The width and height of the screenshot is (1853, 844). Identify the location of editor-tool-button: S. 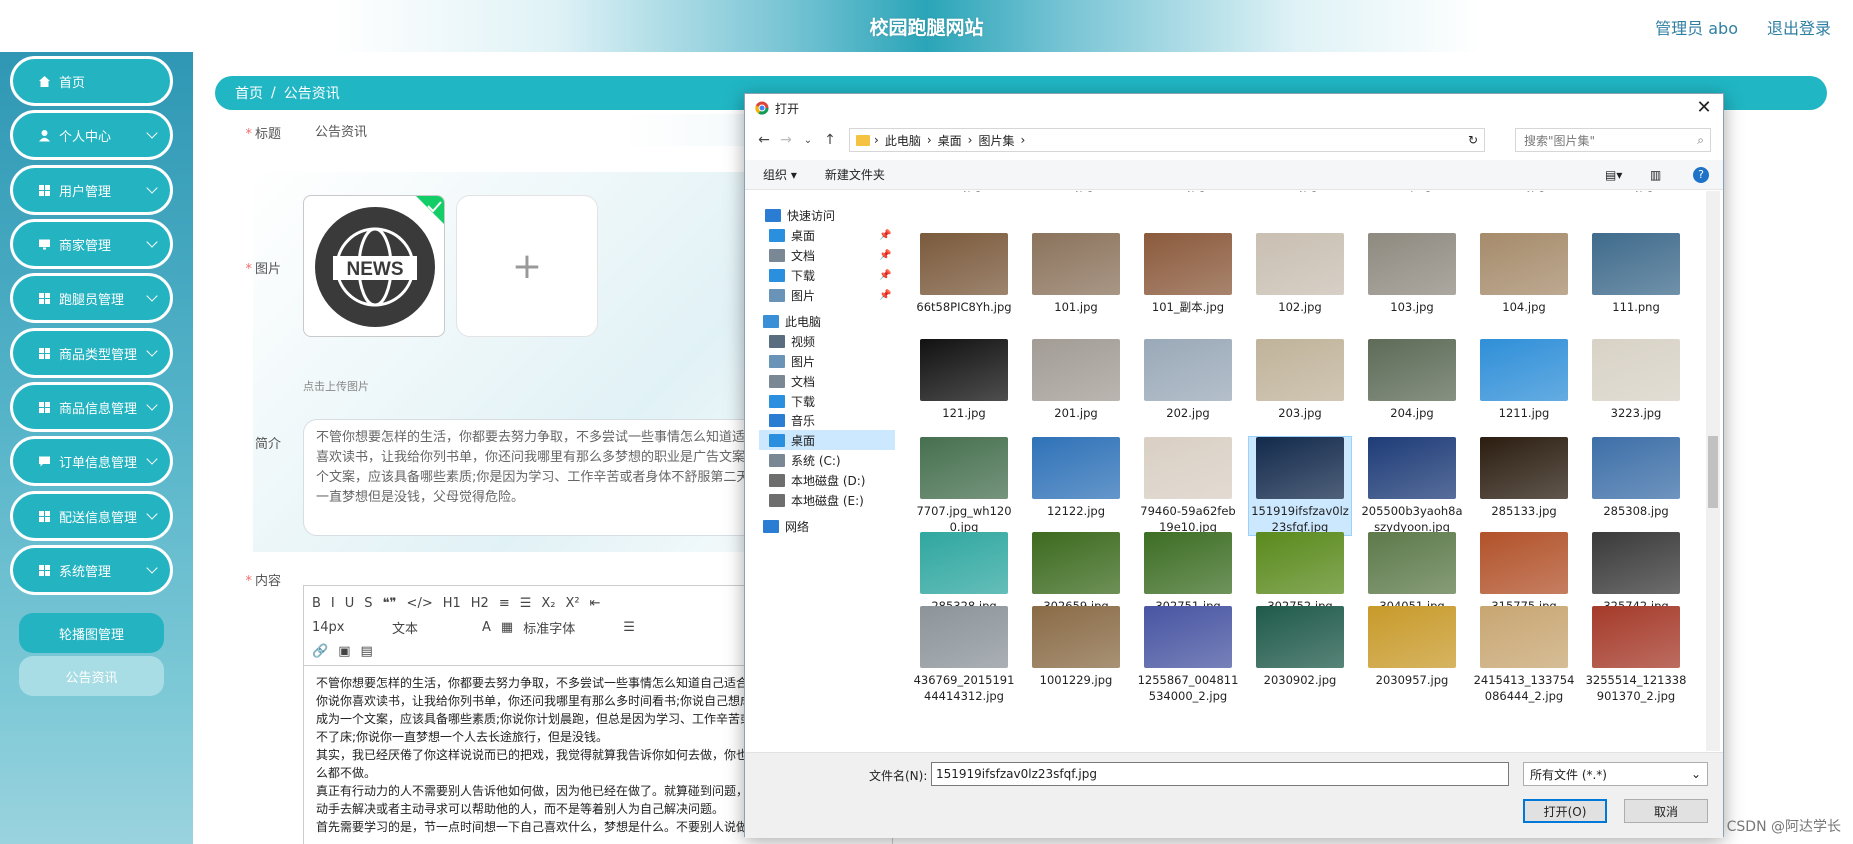
(368, 603).